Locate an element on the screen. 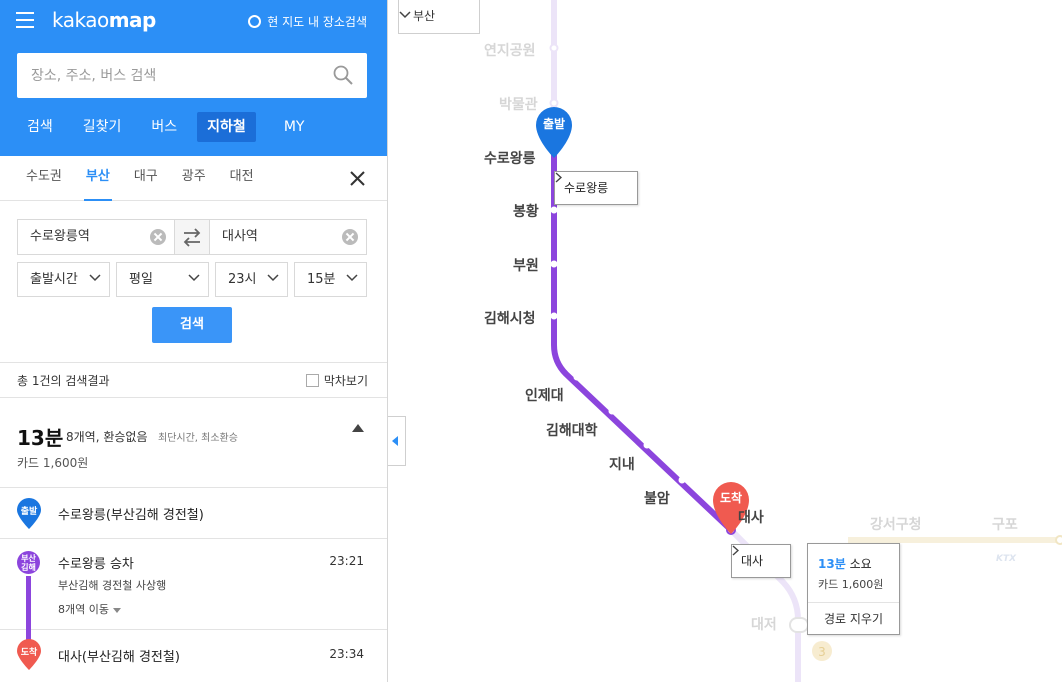 Image resolution: width=1062 pixels, height=682 pixels. in-map-search-toggle: 현 지도 내 장소검색 is located at coordinates (307, 21).